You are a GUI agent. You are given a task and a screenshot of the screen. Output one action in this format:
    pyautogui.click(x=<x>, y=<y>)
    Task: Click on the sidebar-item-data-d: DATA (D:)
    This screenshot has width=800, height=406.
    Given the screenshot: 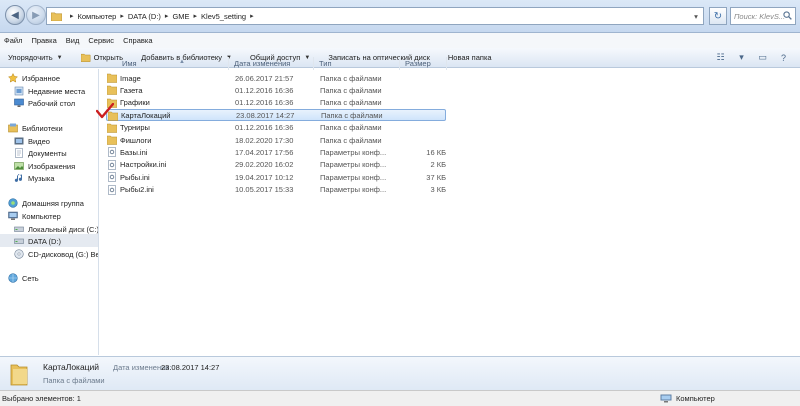 What is the action you would take?
    pyautogui.click(x=37, y=241)
    